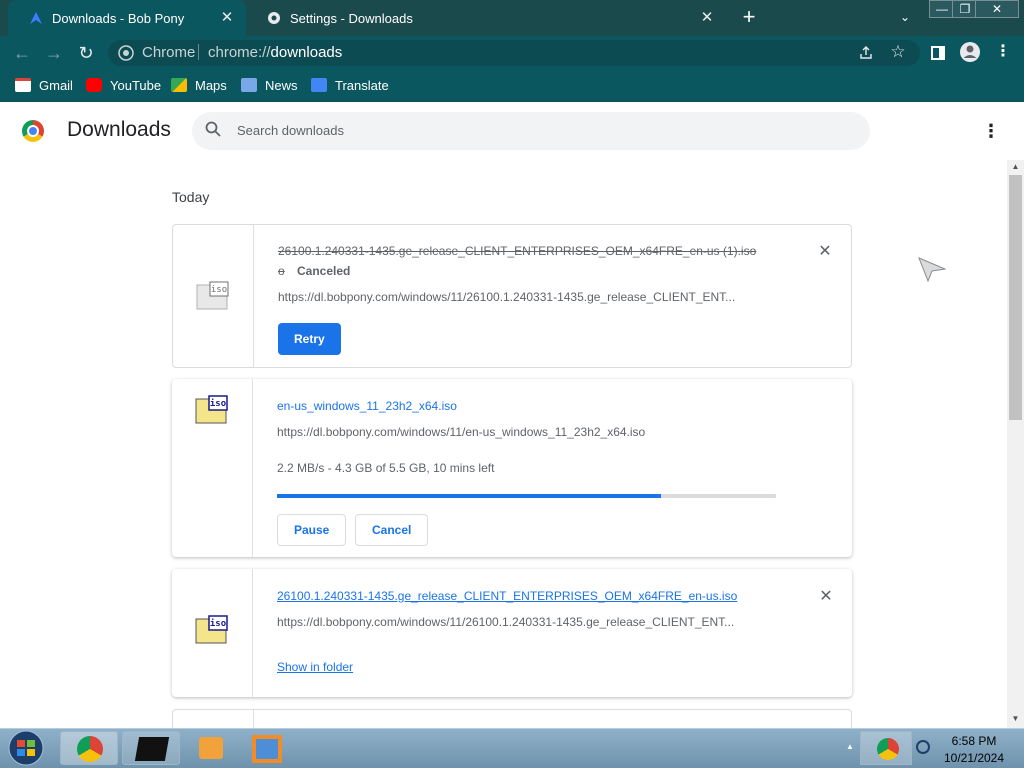 The width and height of the screenshot is (1024, 768). I want to click on bookmark-label: Translate, so click(362, 85).